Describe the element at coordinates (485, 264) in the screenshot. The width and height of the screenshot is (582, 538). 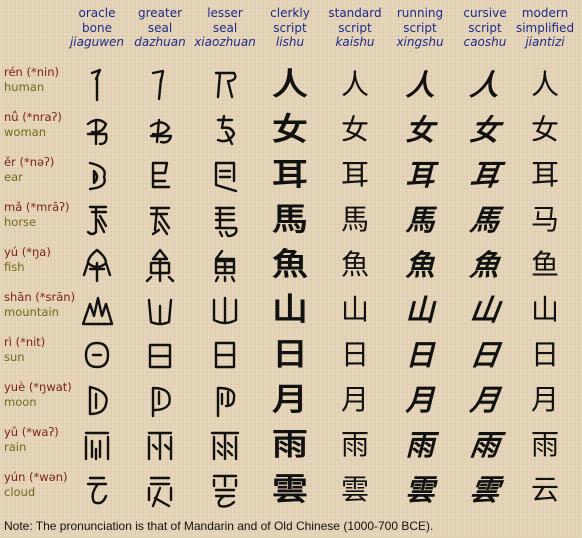
I see `glyph-cursive: 魚` at that location.